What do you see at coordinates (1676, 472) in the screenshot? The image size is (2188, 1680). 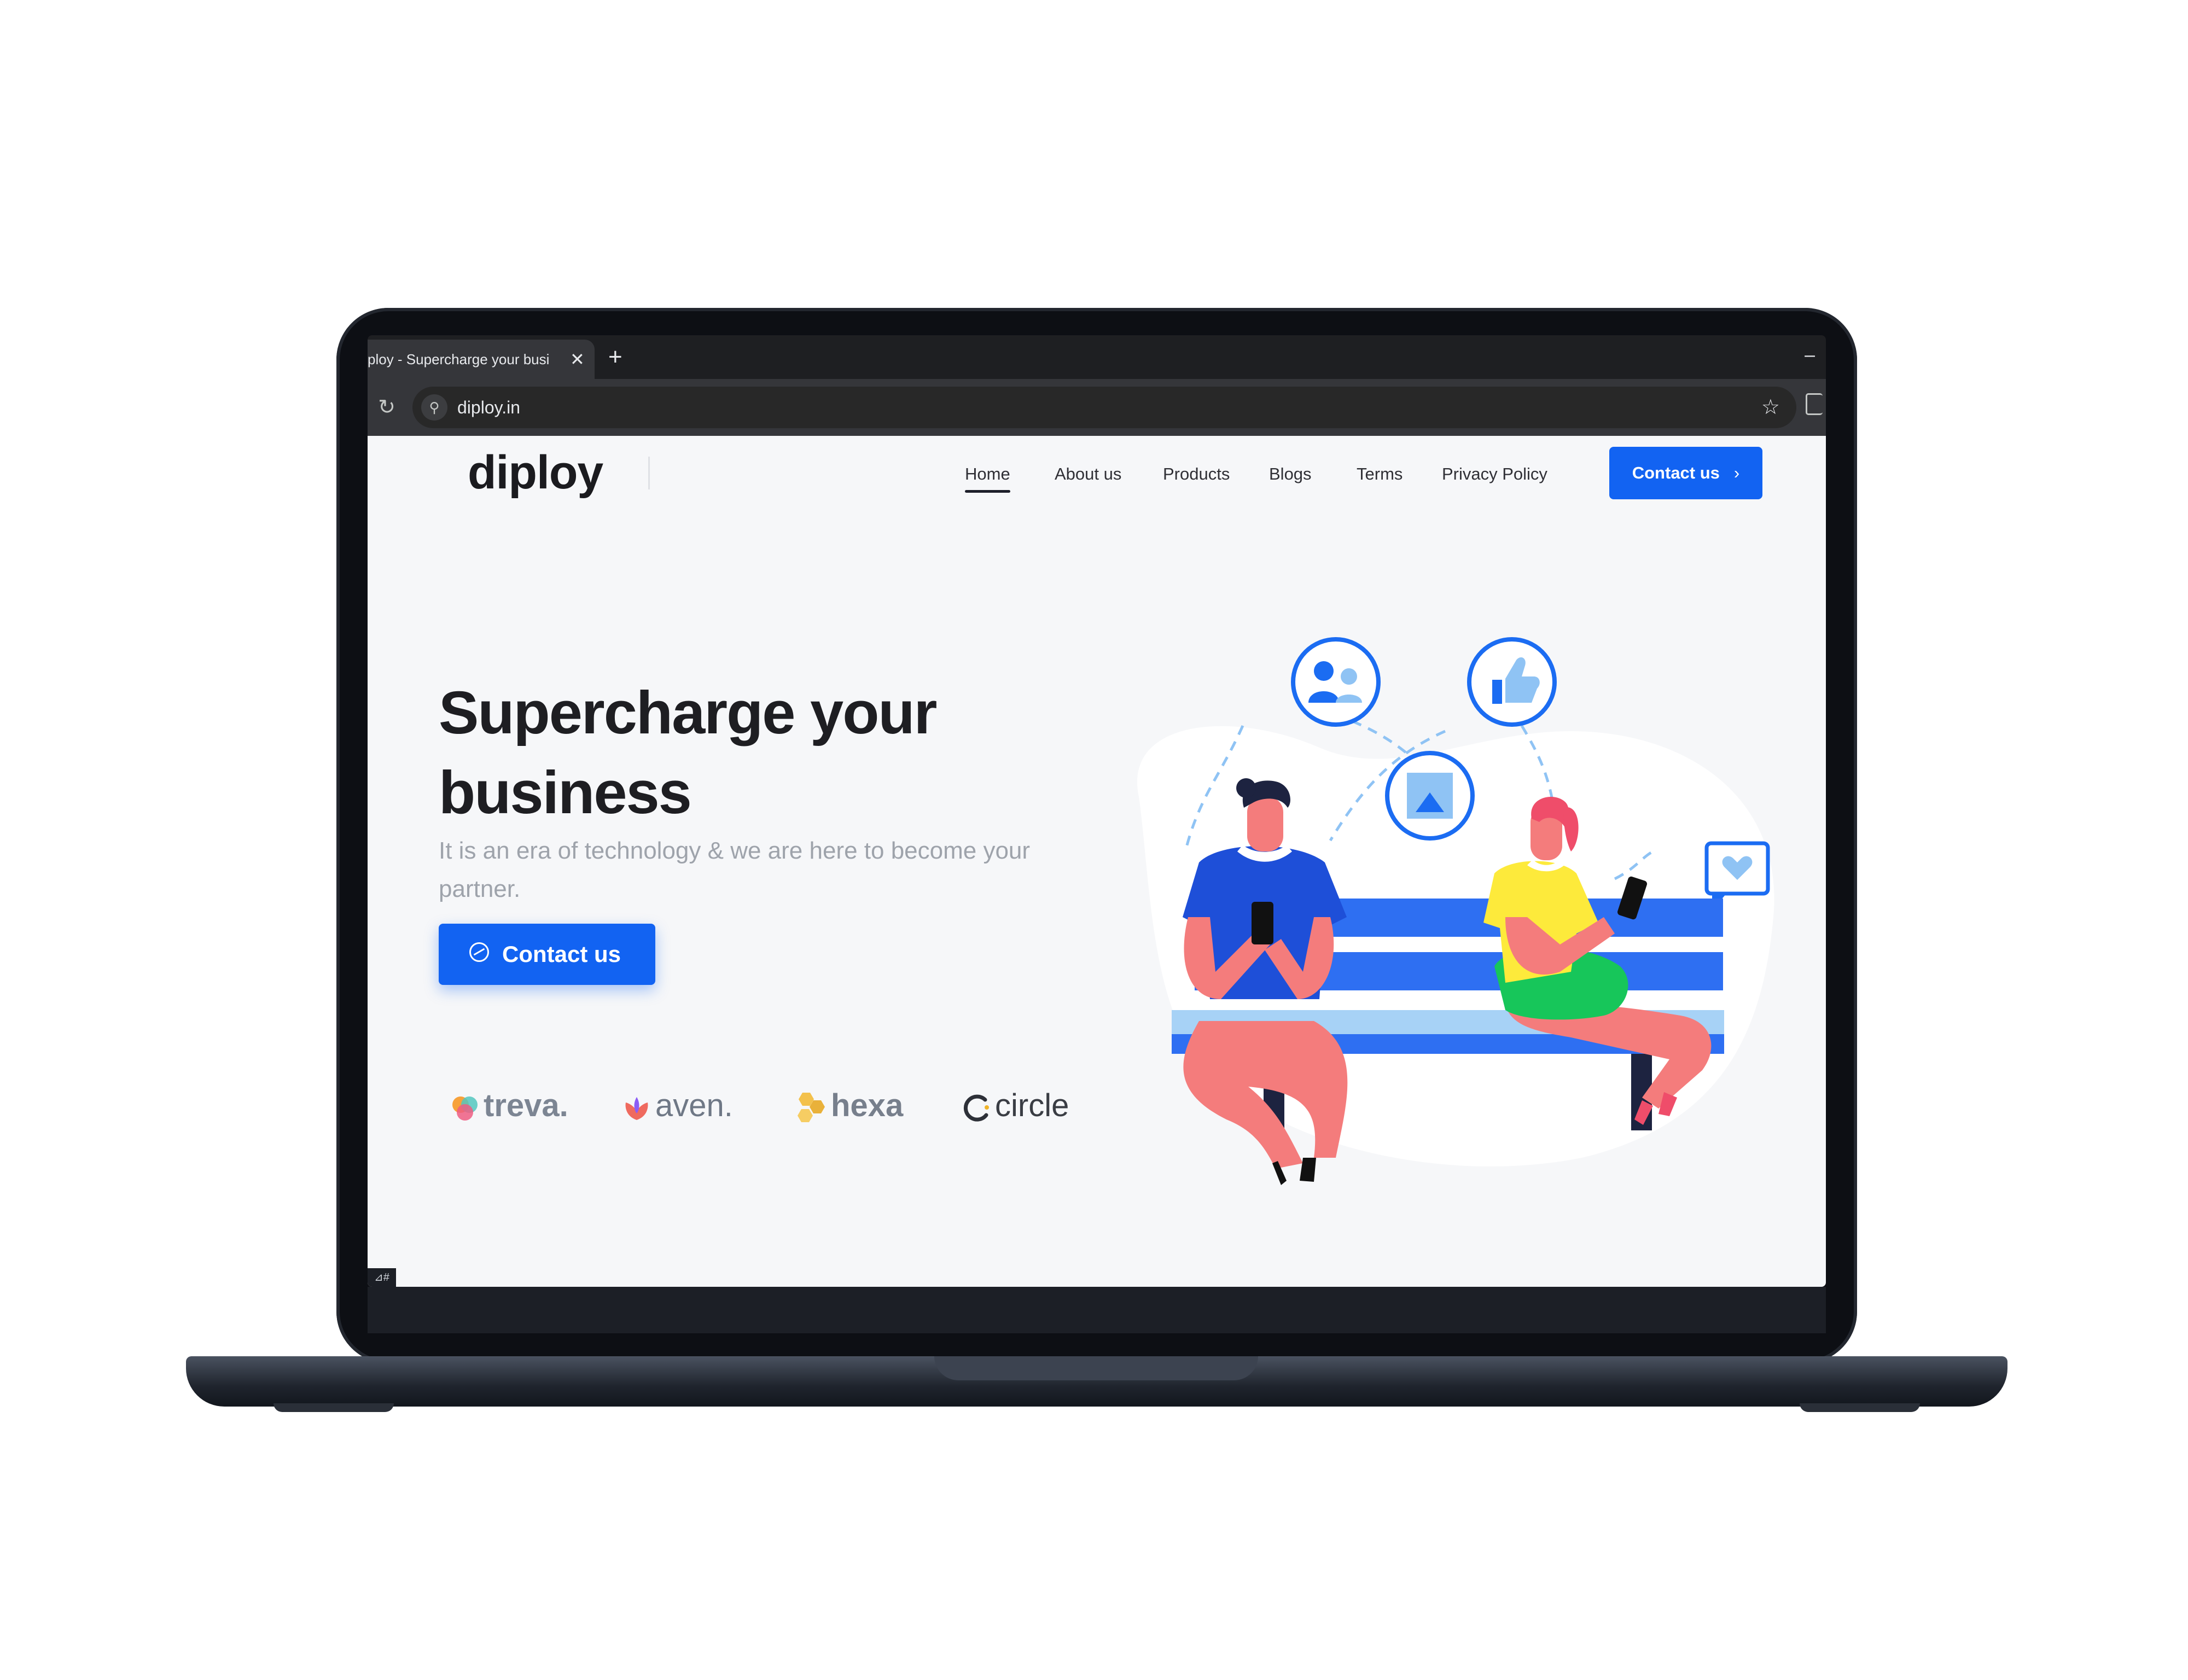 I see `nav-contact-us-label: Contact us` at bounding box center [1676, 472].